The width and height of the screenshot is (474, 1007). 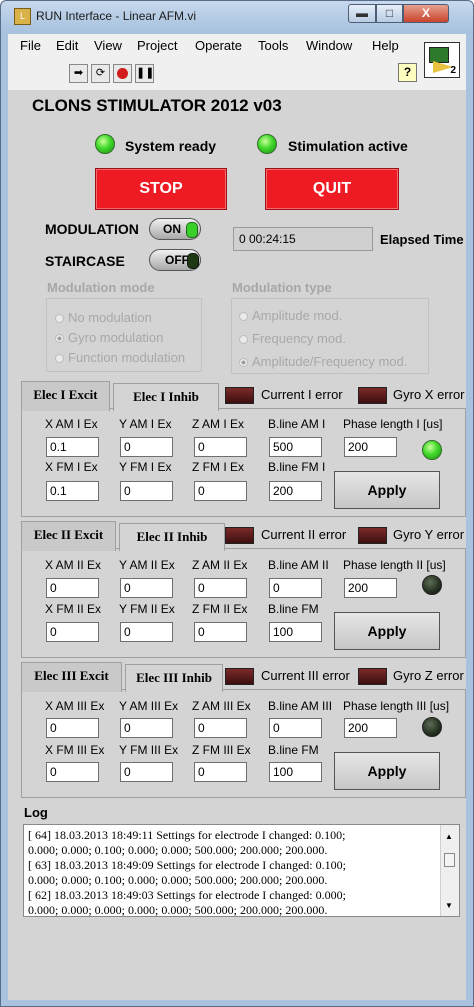 I want to click on tab-elec-i-excit: Elec I Excit, so click(x=65, y=396).